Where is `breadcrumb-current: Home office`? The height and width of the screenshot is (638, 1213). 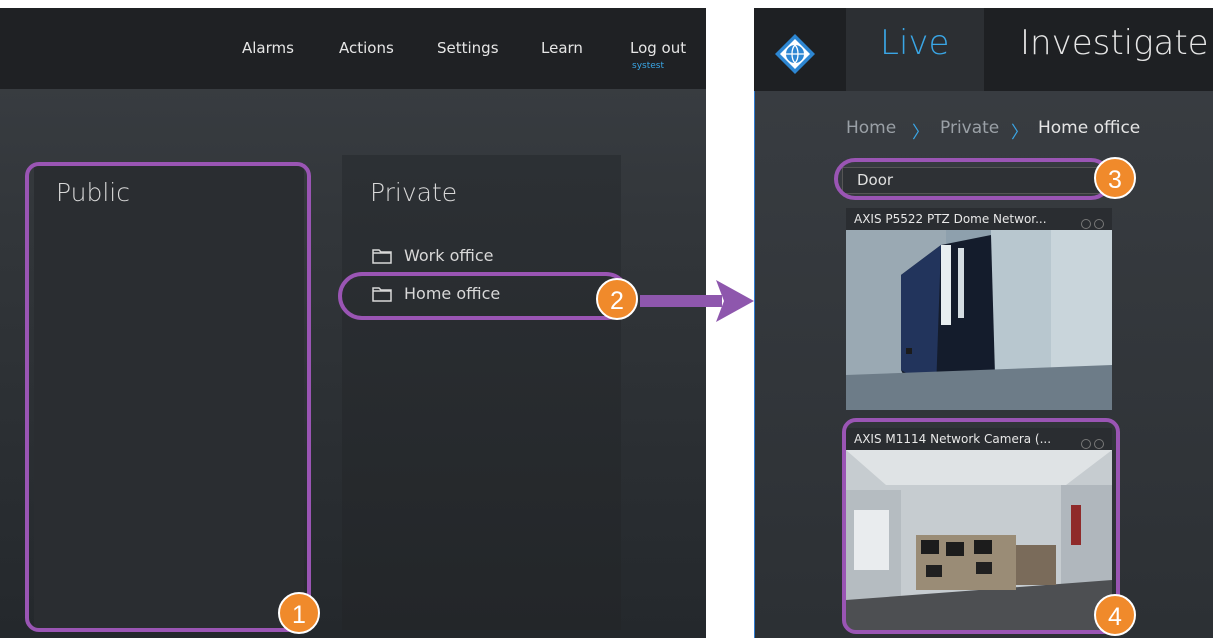 breadcrumb-current: Home office is located at coordinates (1089, 128).